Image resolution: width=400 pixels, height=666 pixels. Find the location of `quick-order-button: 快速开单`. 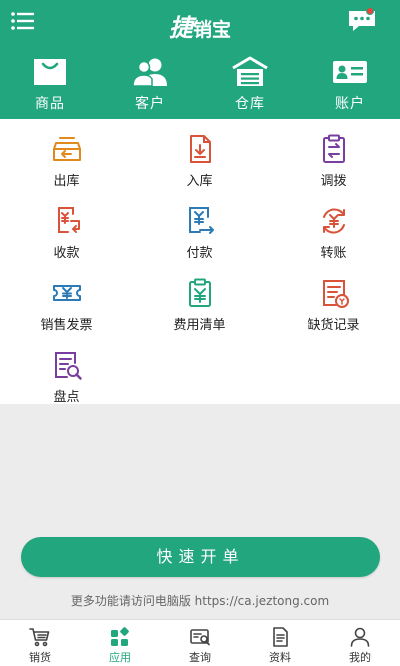

quick-order-button: 快速开单 is located at coordinates (200, 557).